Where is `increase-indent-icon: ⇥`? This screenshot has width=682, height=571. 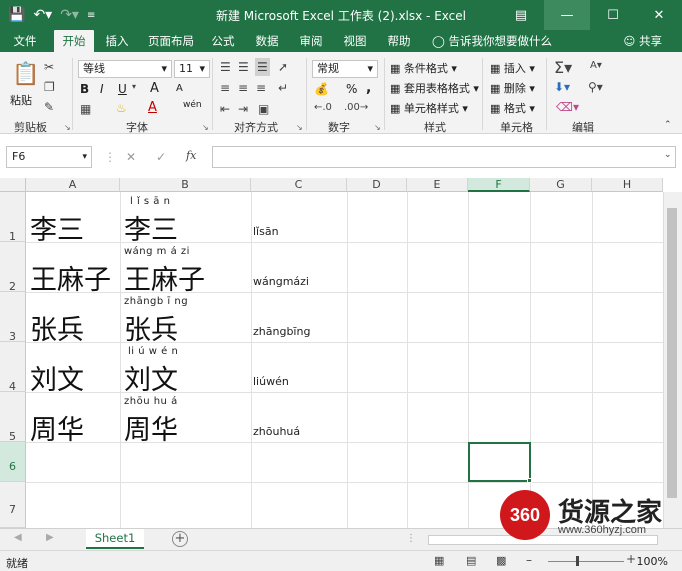
increase-indent-icon: ⇥ is located at coordinates (243, 109).